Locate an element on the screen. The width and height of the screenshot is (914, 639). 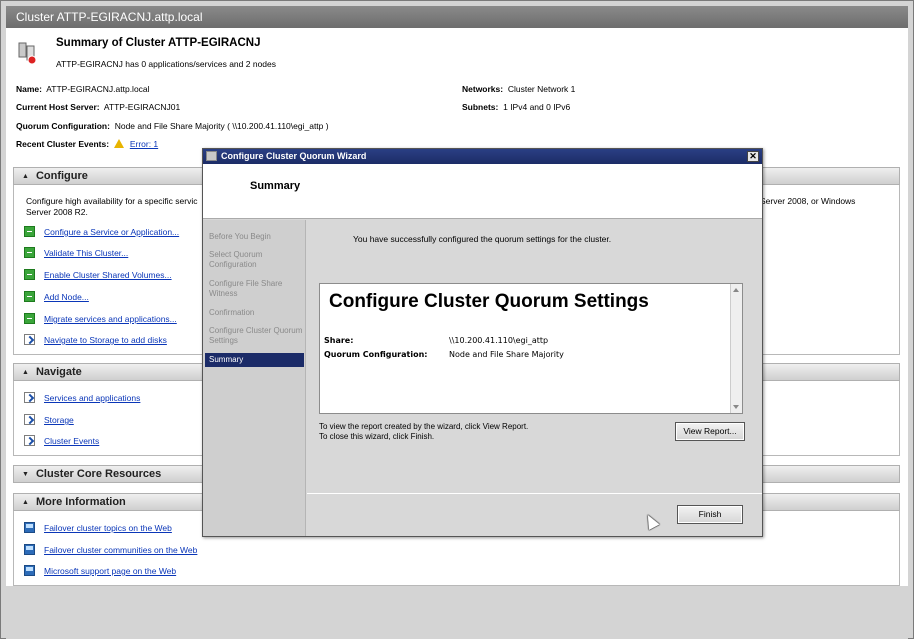
scroll-up-icon is located at coordinates (736, 290).